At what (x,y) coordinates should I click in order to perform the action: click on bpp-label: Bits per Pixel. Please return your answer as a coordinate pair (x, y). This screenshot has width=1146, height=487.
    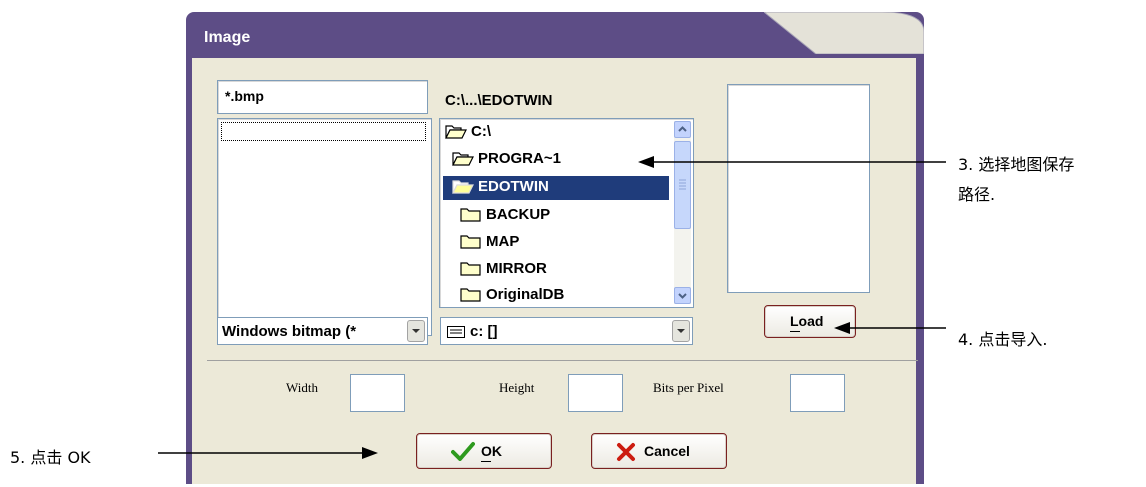
    Looking at the image, I should click on (688, 387).